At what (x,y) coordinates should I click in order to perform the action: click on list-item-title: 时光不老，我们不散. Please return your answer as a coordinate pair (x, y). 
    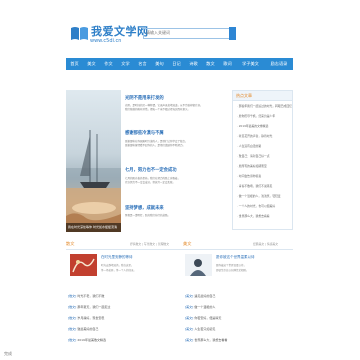
    Looking at the image, I should click on (90, 296).